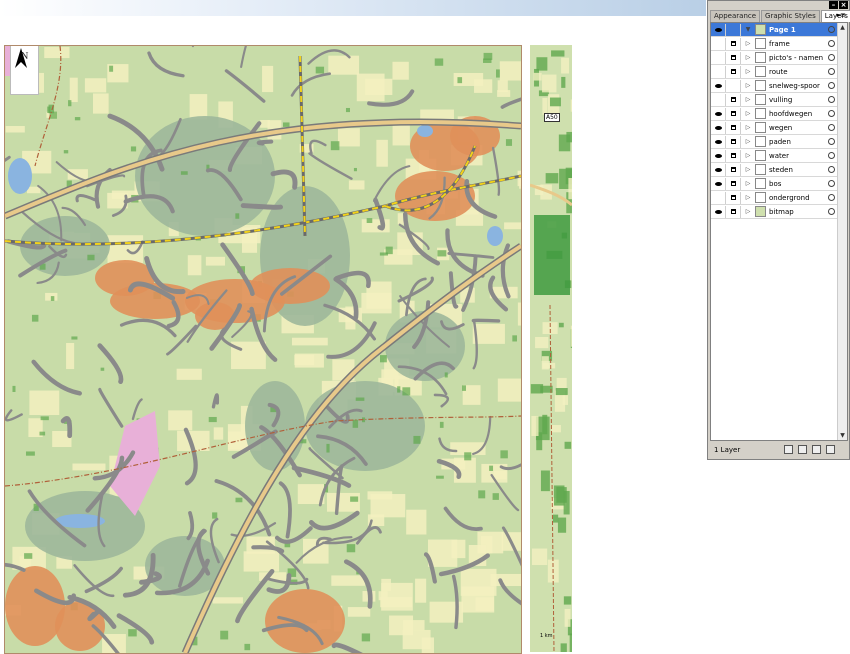 This screenshot has width=850, height=654. Describe the element at coordinates (843, 5) in the screenshot. I see `close-icon: ×` at that location.